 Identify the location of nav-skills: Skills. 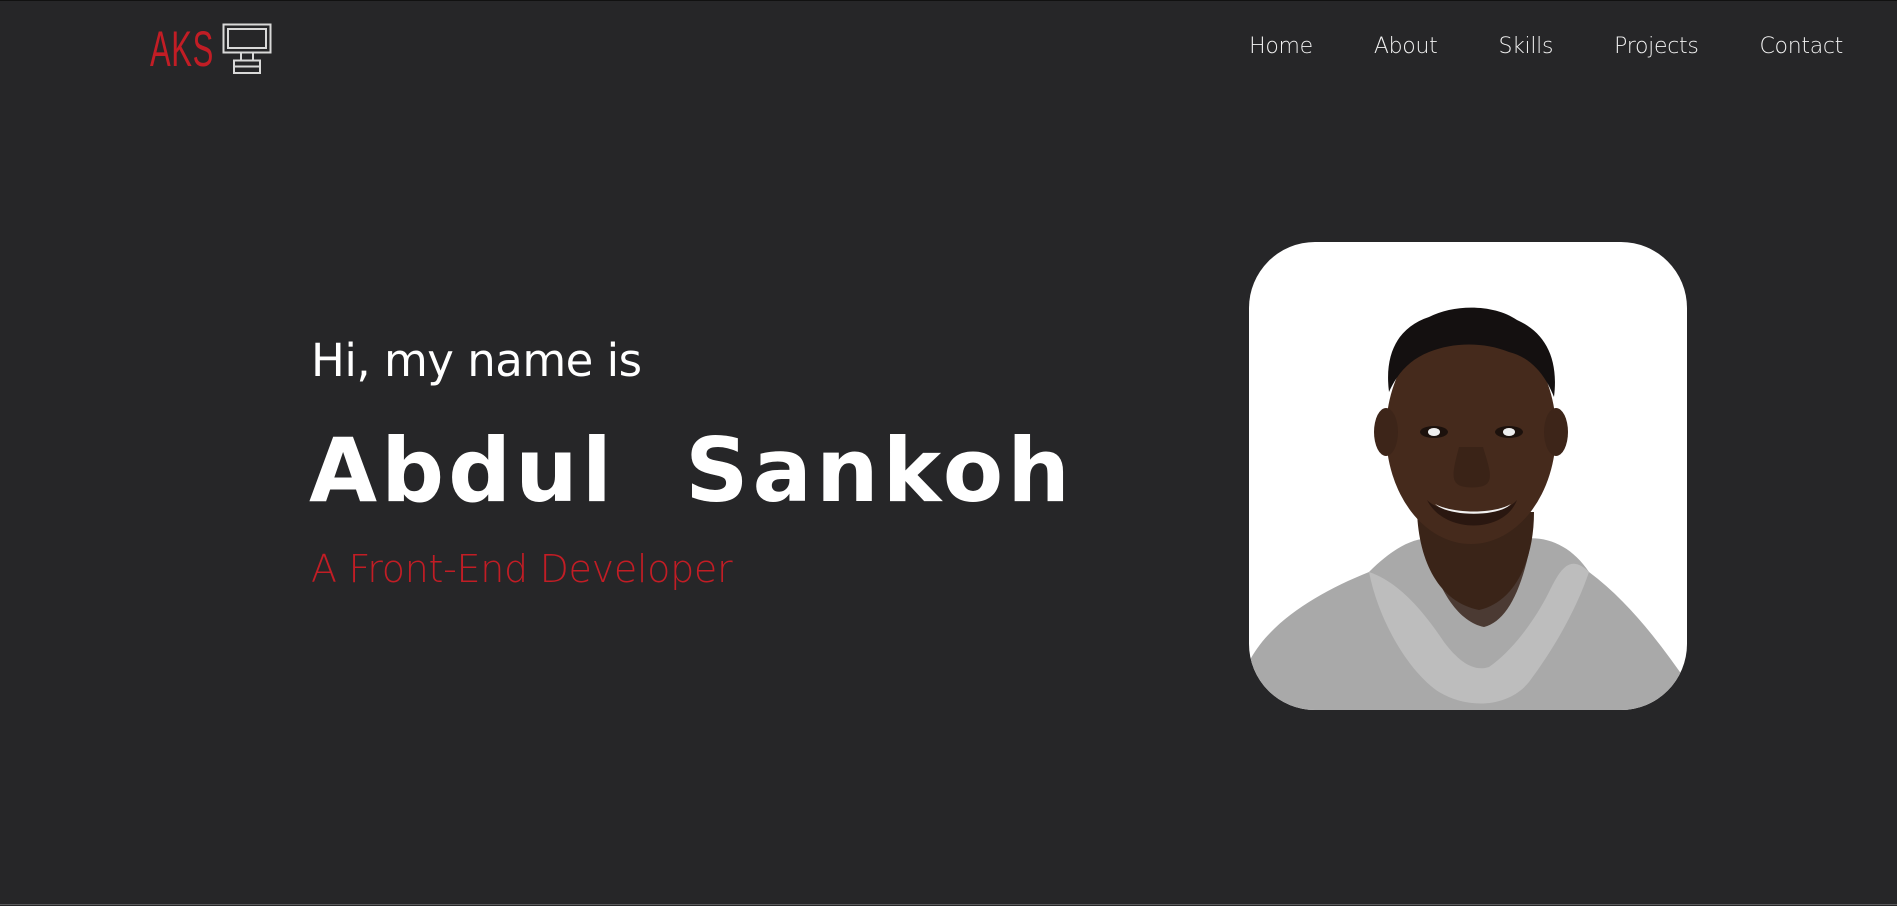
(1525, 46).